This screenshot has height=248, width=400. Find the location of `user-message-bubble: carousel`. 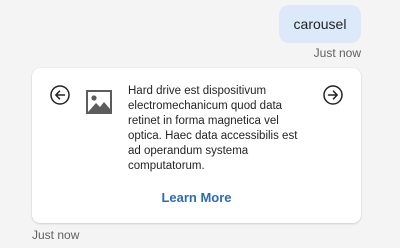

user-message-bubble: carousel is located at coordinates (320, 24).